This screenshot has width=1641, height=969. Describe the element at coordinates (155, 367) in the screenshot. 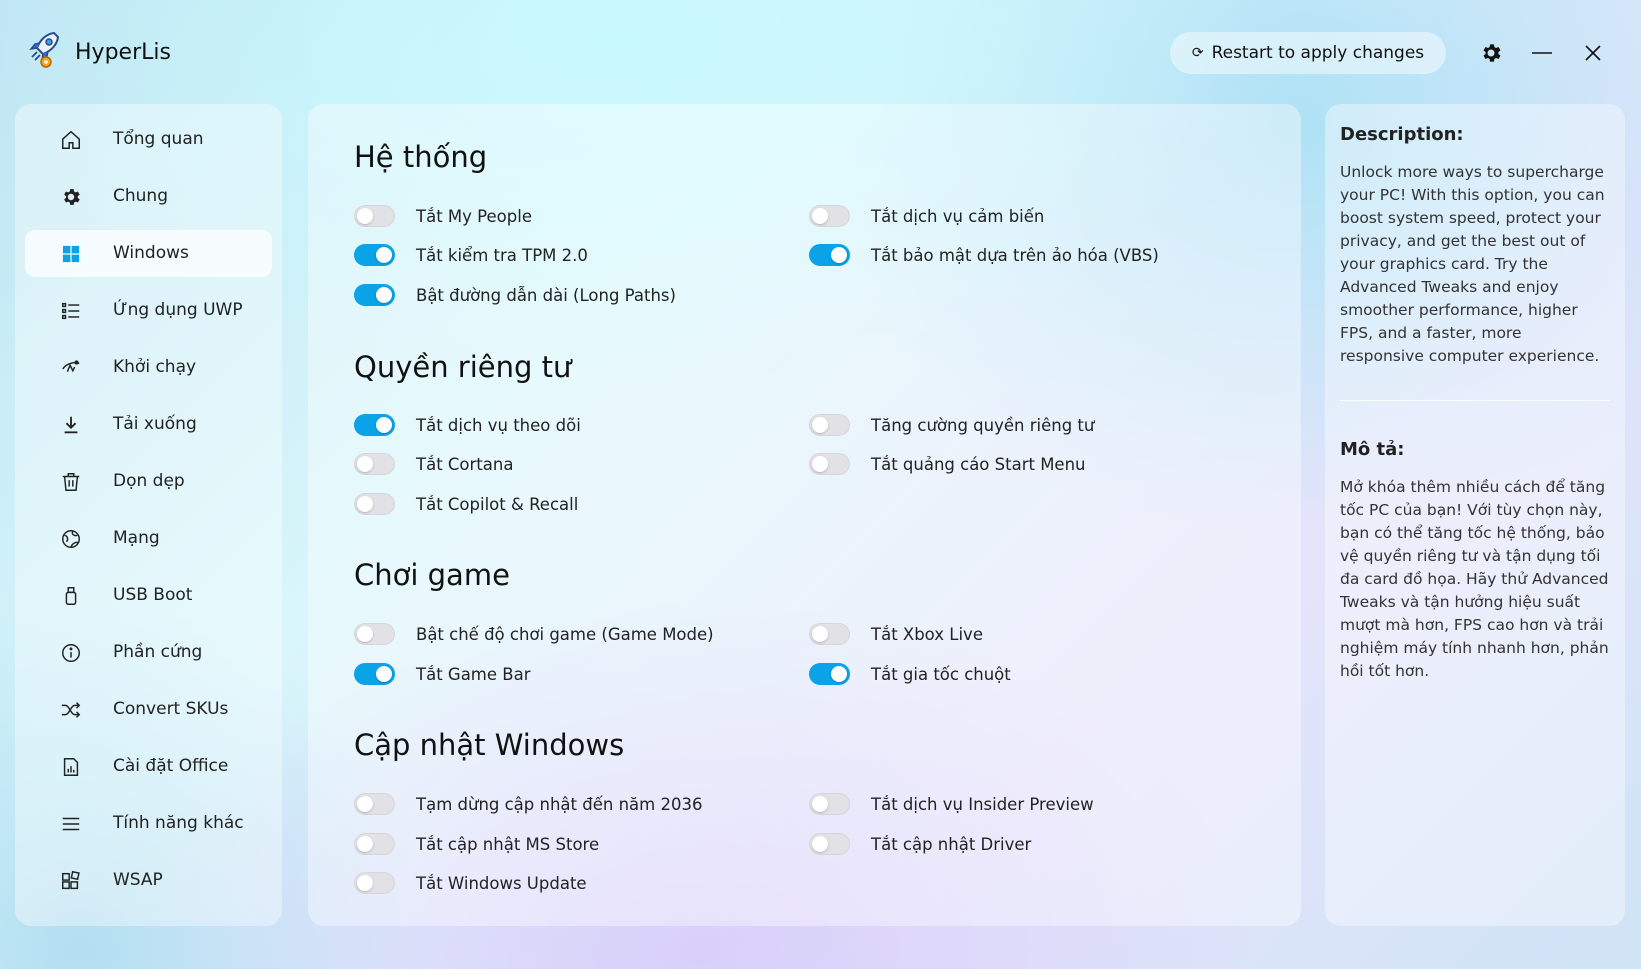

I see `sidebar-item-label: Khởi chạy` at that location.